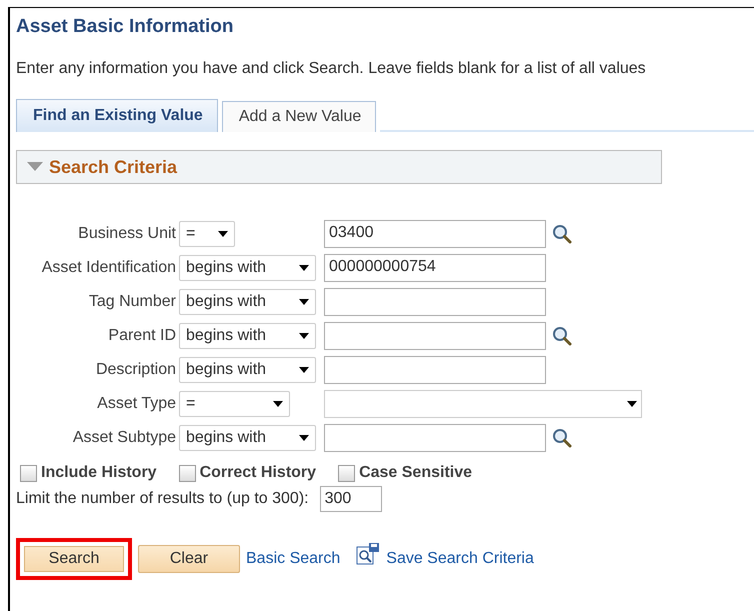 This screenshot has height=611, width=754. Describe the element at coordinates (189, 559) in the screenshot. I see `action-button: Clear` at that location.